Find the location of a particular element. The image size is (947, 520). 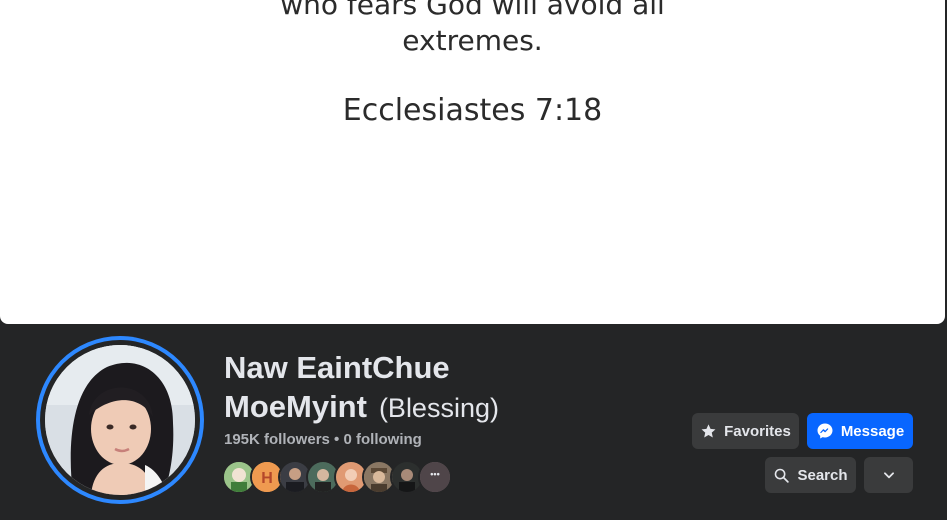

following-link: 0 following is located at coordinates (382, 439).